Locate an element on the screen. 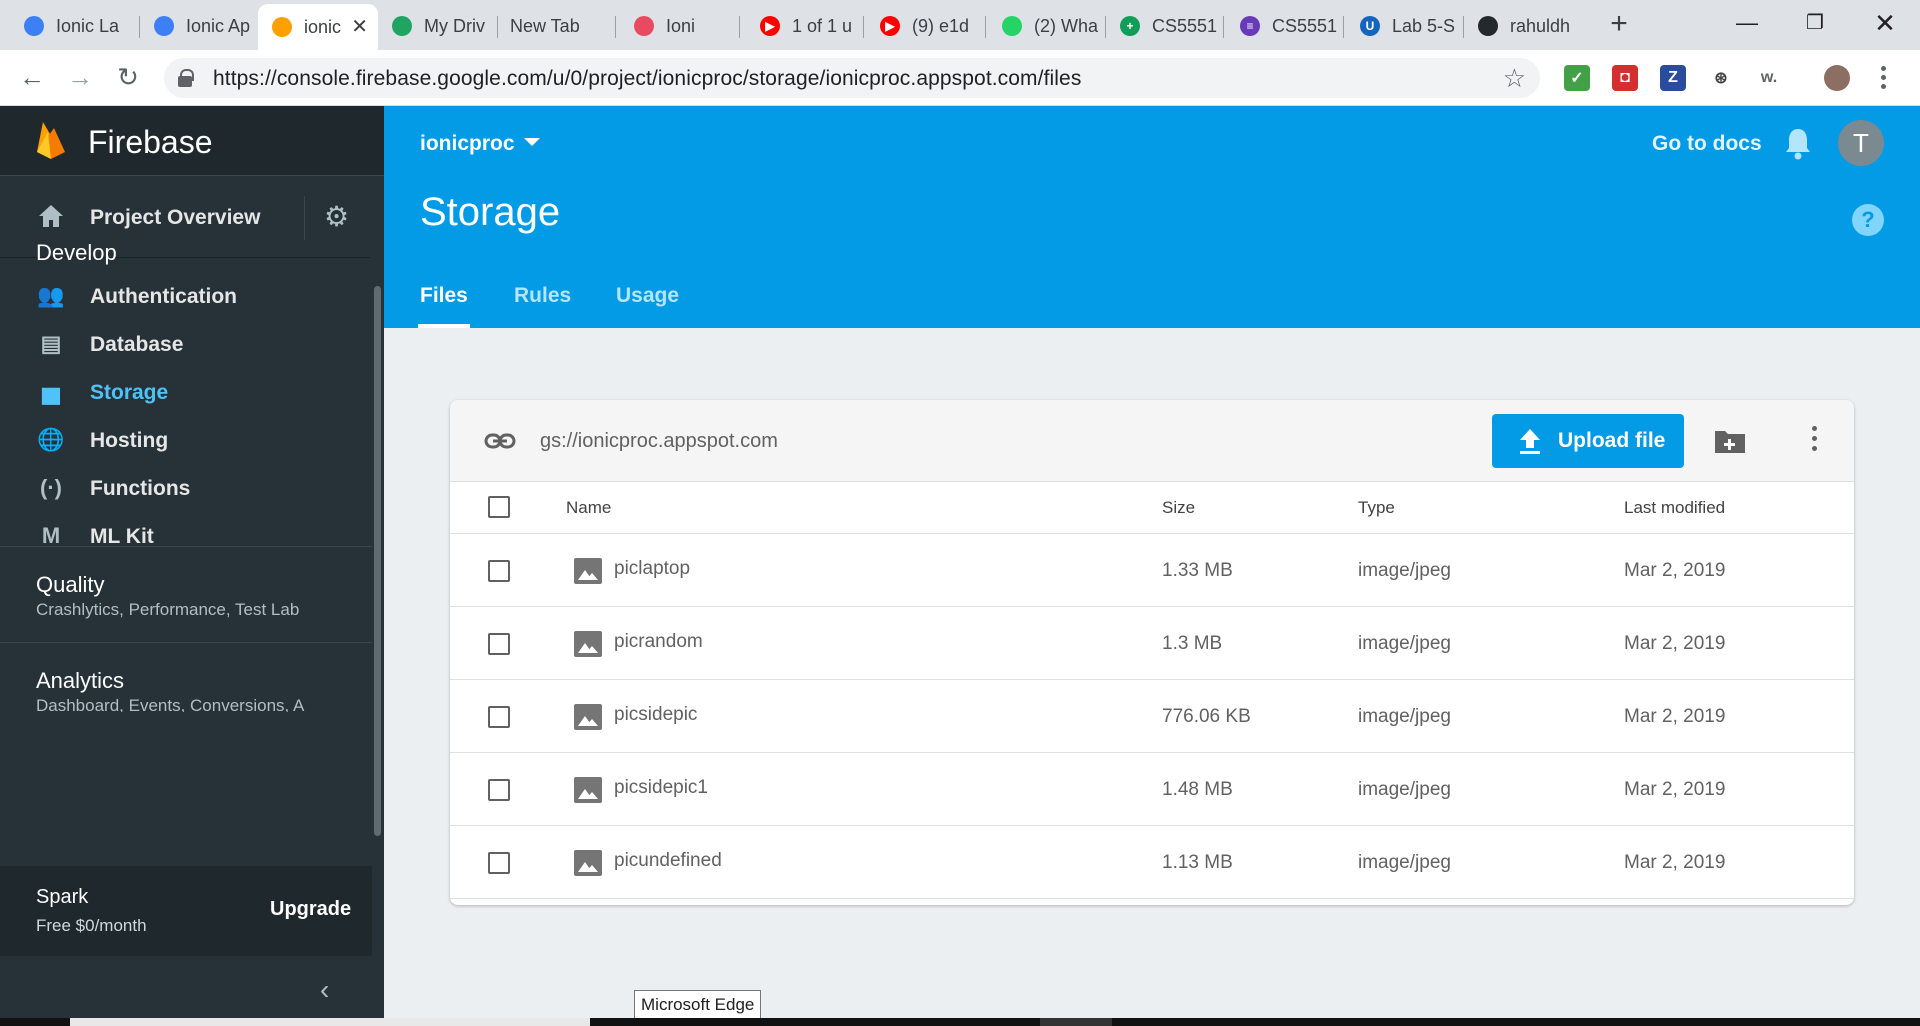 This screenshot has height=1026, width=1920. table-row: picsidepic1 1.48 MB image/jpeg Mar 2, 2019 is located at coordinates (1152, 789).